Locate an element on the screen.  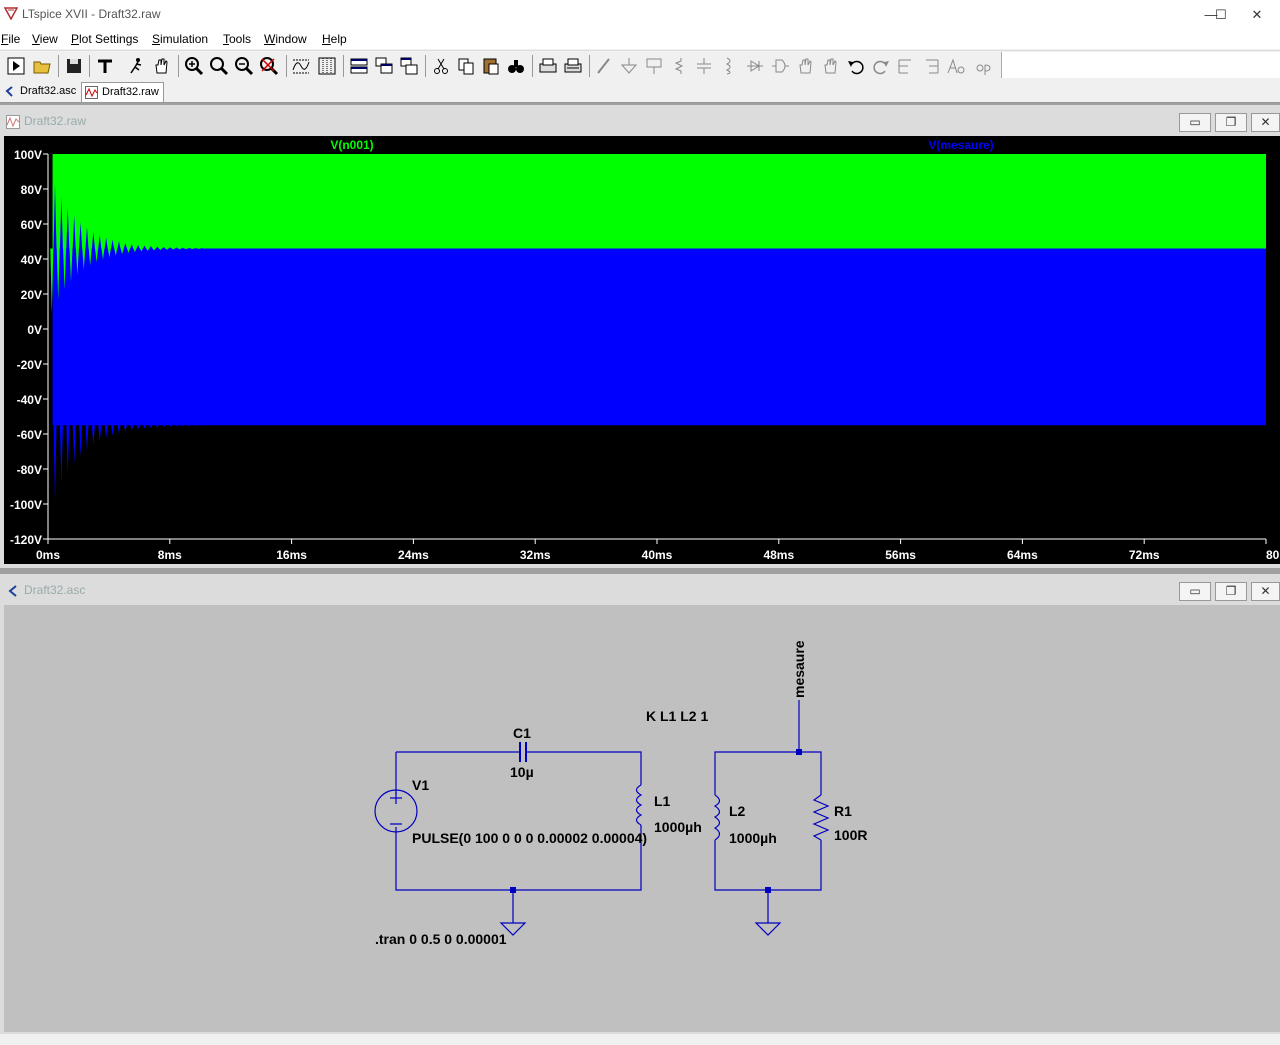
wire-right-loop is located at coordinates (768, 821).